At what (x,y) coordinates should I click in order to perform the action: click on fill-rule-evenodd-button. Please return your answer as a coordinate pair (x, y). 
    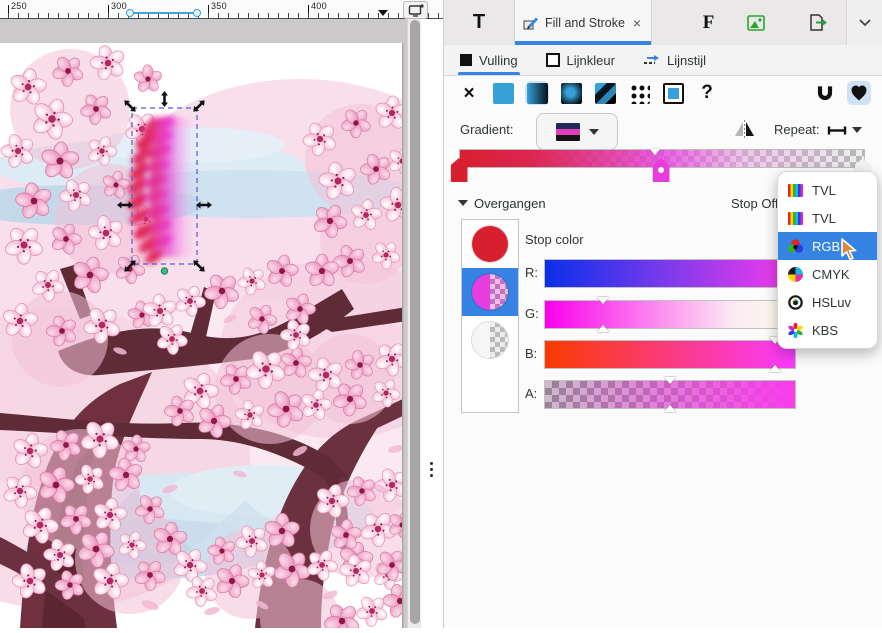
    Looking at the image, I should click on (825, 93).